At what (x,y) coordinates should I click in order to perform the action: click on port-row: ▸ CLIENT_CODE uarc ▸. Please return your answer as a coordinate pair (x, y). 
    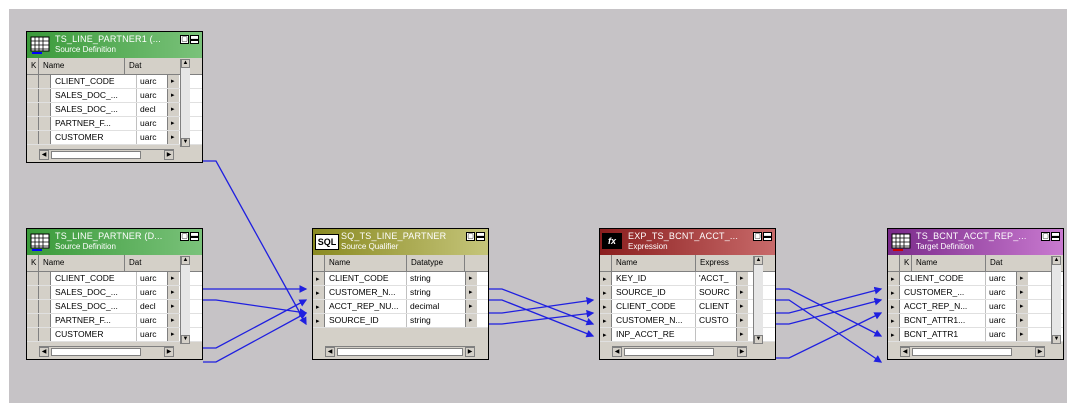
    Looking at the image, I should click on (975, 279).